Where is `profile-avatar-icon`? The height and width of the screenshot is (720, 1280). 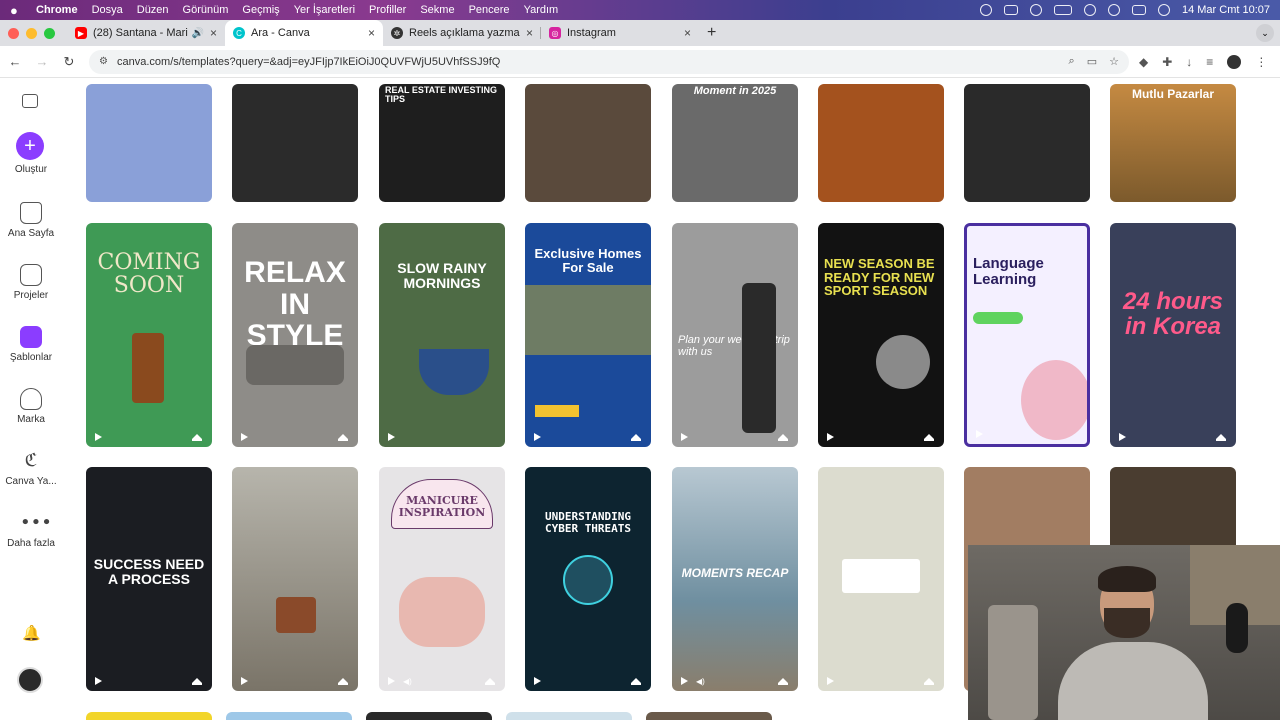 profile-avatar-icon is located at coordinates (1234, 61).